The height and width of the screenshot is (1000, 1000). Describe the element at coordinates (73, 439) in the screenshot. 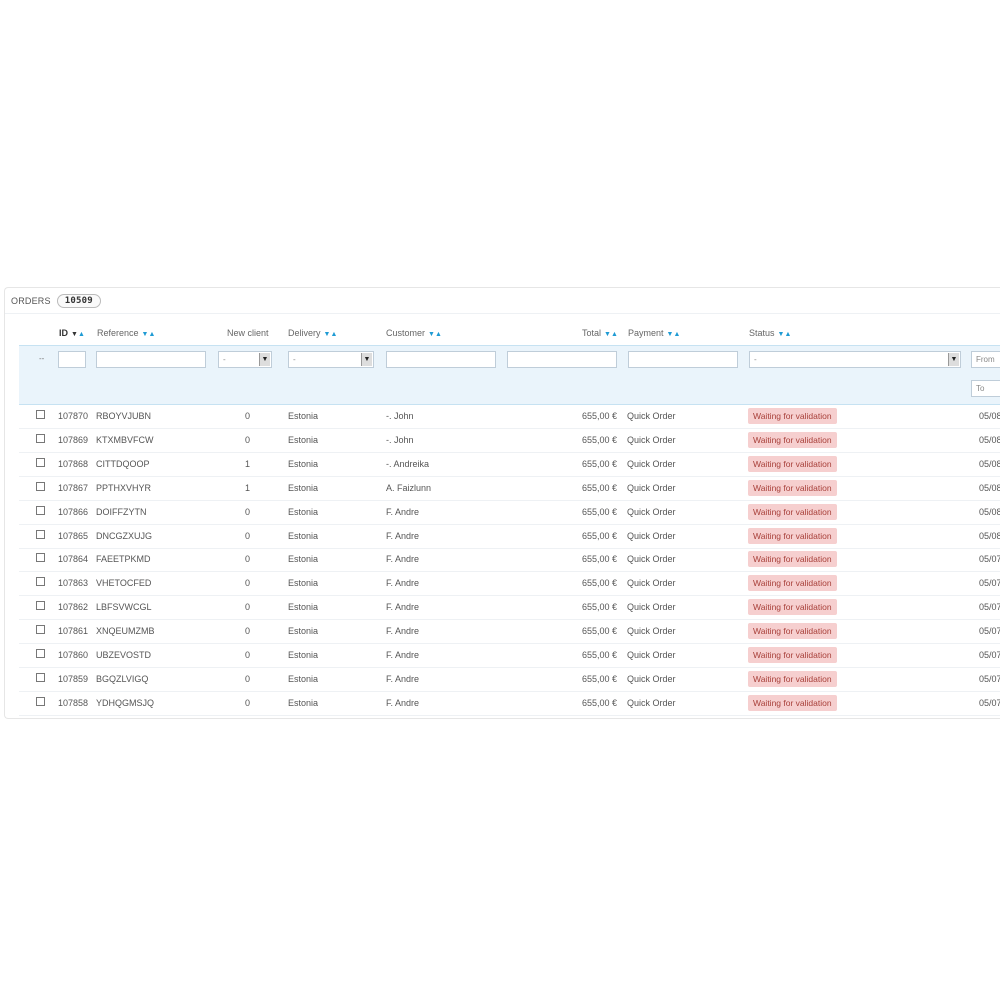

I see `cell-id: 107869` at that location.